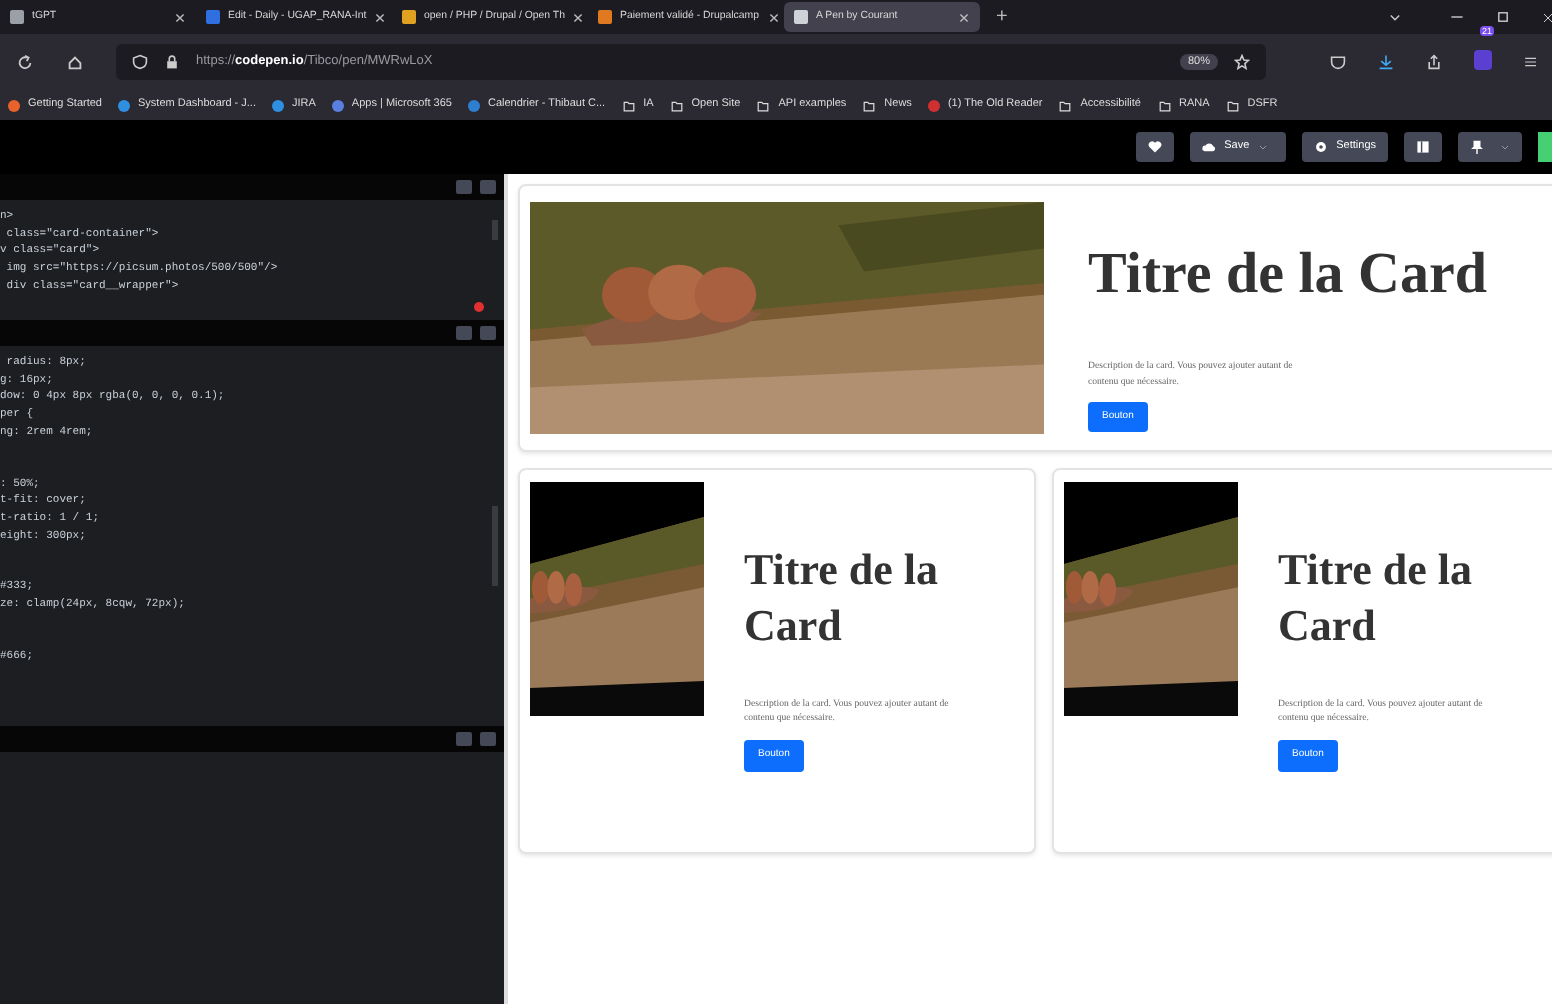 The width and height of the screenshot is (1552, 1004). What do you see at coordinates (1530, 62) in the screenshot?
I see `menu-icon` at bounding box center [1530, 62].